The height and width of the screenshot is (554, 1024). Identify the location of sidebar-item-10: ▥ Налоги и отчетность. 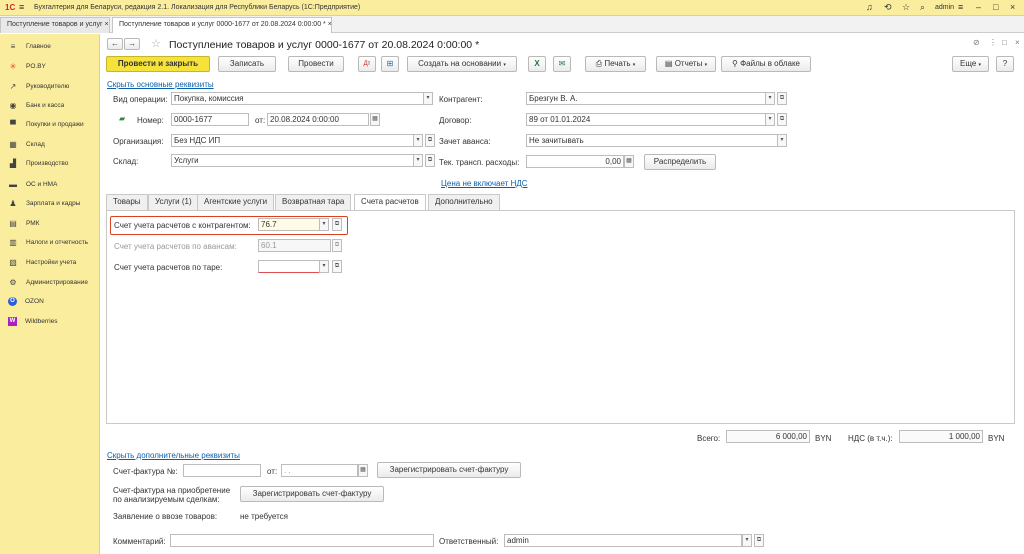
(50, 242).